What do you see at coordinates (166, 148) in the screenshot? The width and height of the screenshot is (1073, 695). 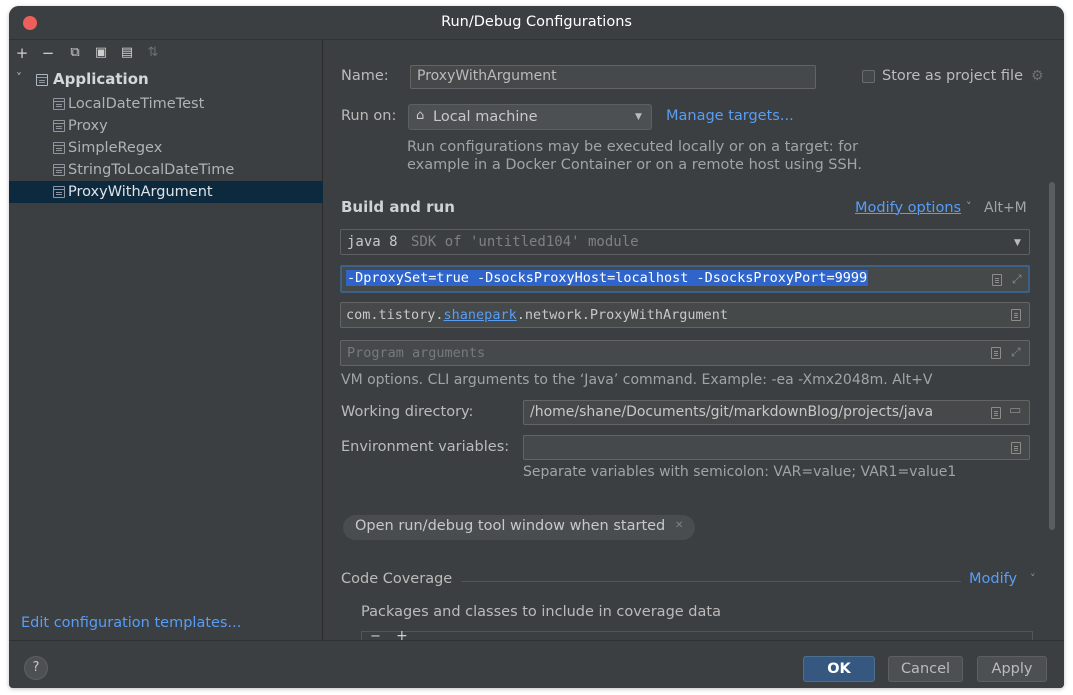 I see `tree-item: SimpleRegex` at bounding box center [166, 148].